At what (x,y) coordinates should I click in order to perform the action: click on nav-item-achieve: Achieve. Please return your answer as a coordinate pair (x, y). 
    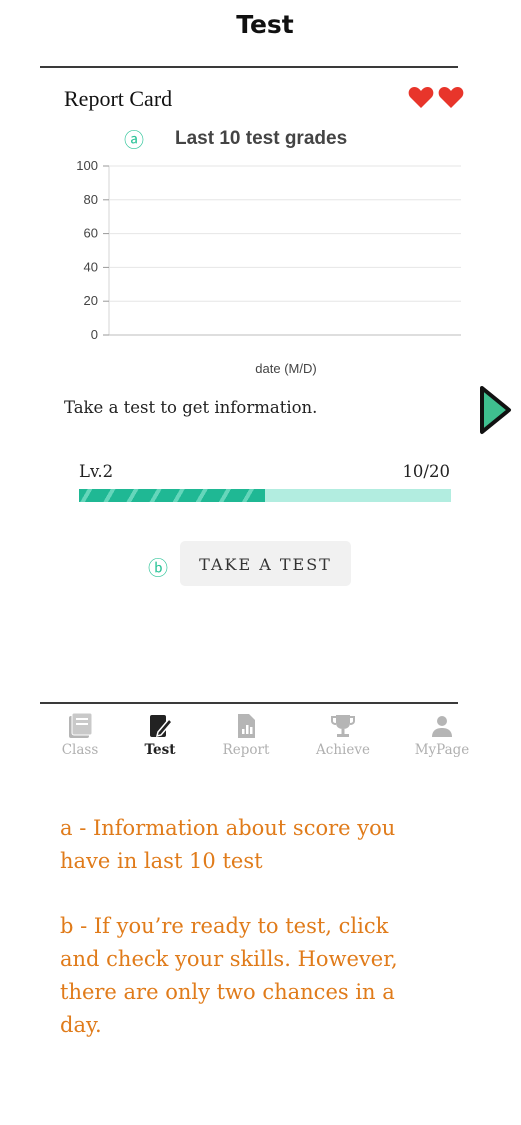
    Looking at the image, I should click on (343, 735).